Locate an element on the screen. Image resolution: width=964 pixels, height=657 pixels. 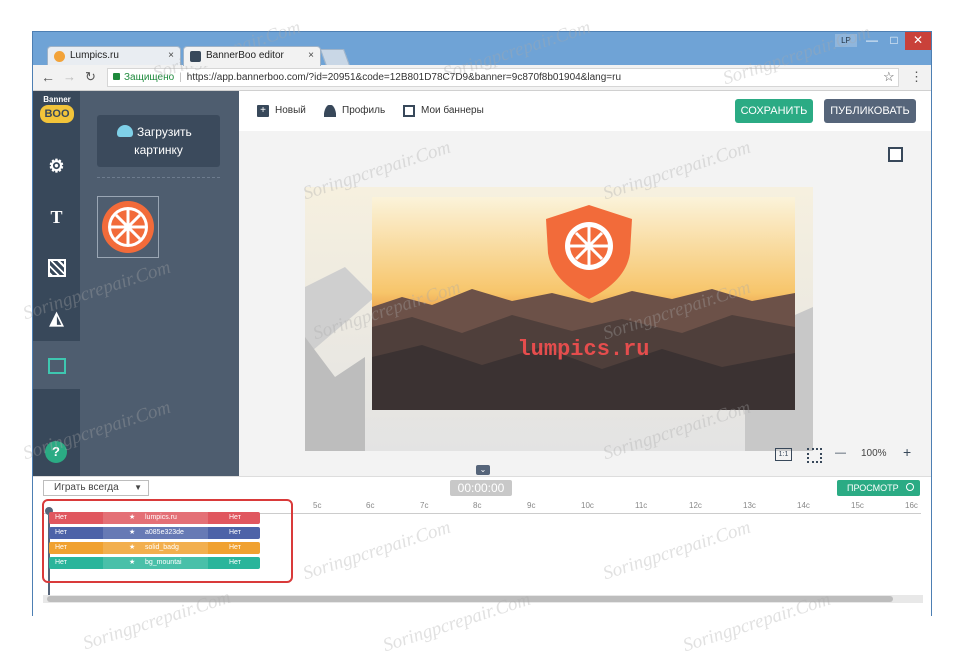
bannerboo-logo: Banner BOO is located at coordinates (57, 112).